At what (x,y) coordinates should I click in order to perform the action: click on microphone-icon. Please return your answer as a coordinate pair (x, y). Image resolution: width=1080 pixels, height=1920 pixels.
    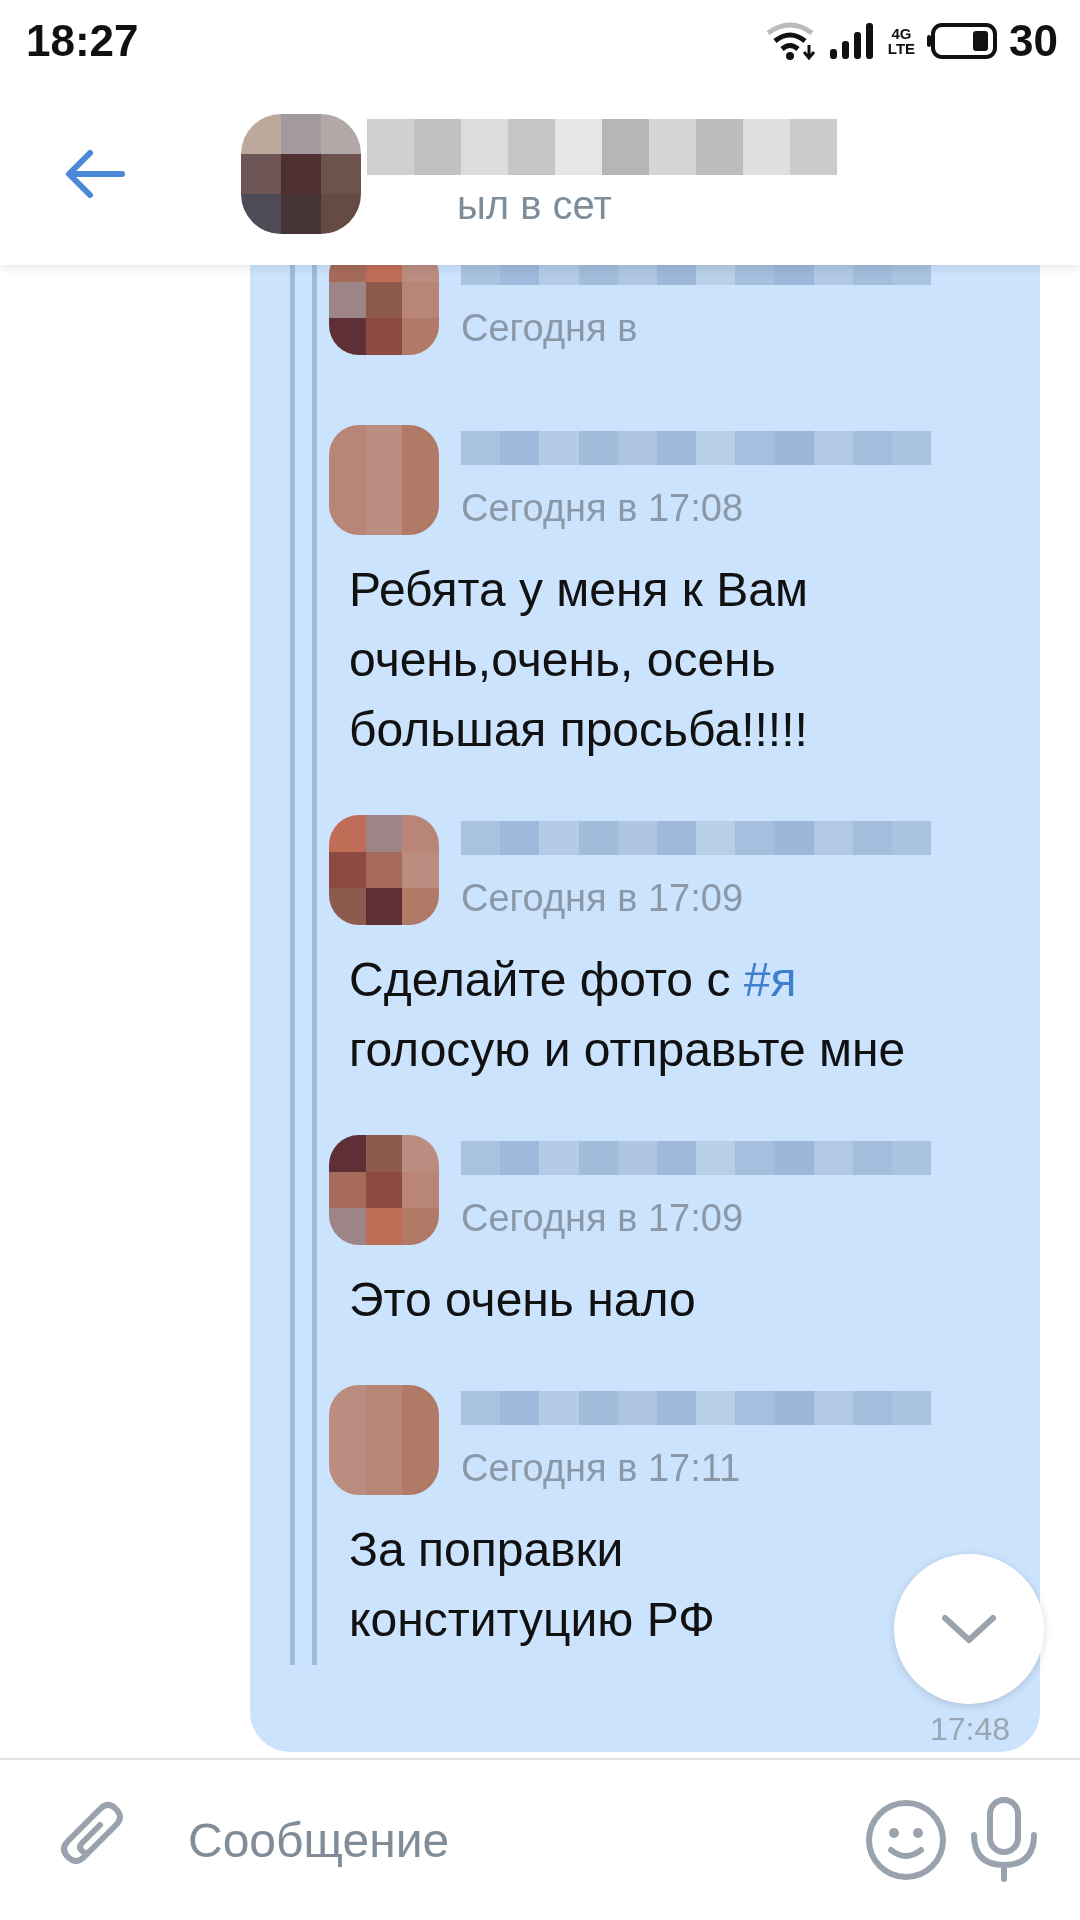
    Looking at the image, I should click on (1004, 1840).